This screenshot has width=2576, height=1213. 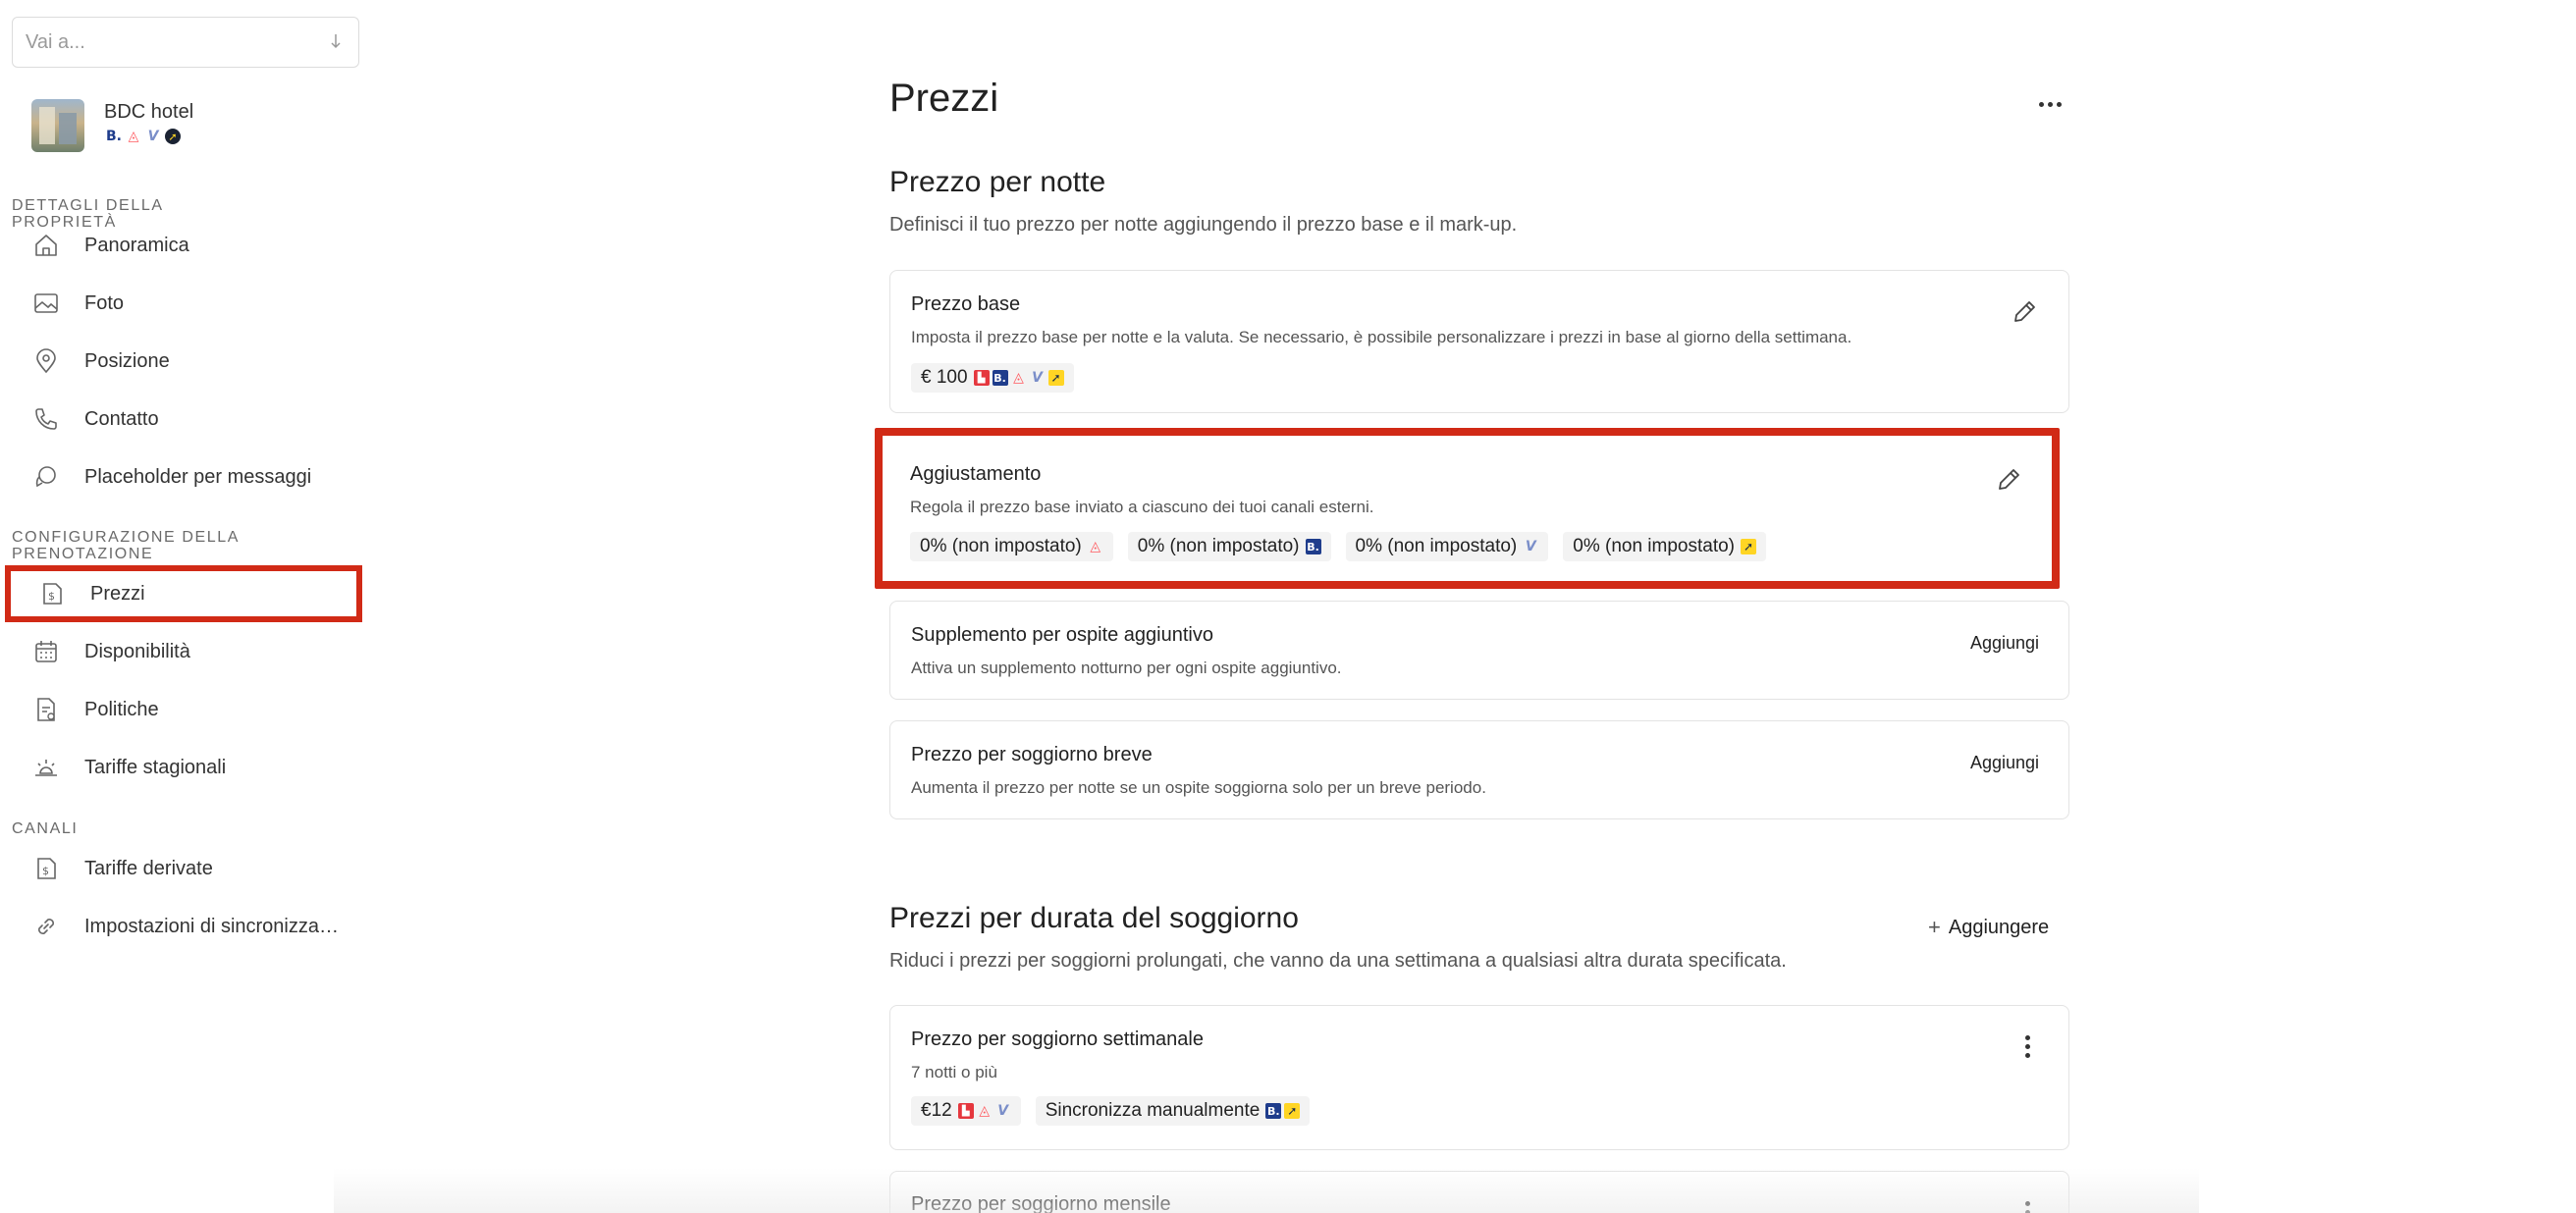 What do you see at coordinates (193, 361) in the screenshot?
I see `sidebar-item-location: Posizione` at bounding box center [193, 361].